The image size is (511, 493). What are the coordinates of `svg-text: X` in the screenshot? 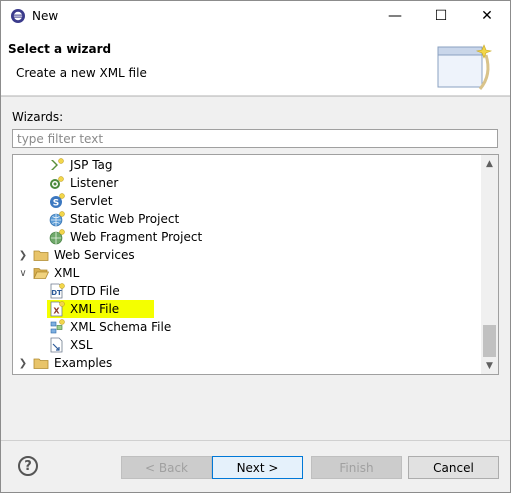 It's located at (56, 311).